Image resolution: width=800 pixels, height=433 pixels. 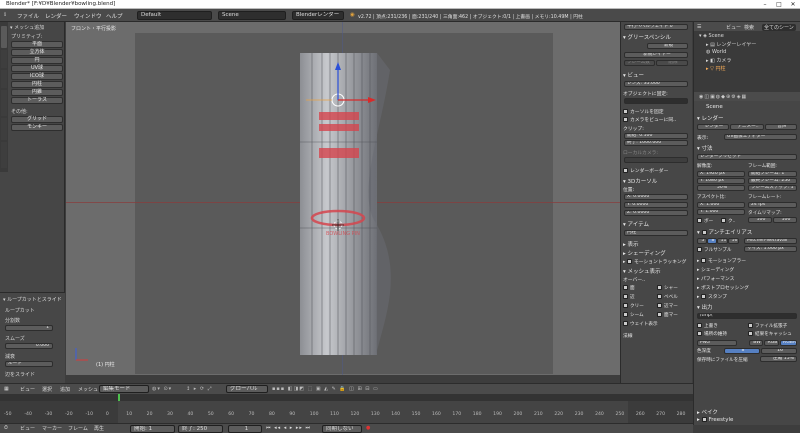 What do you see at coordinates (770, 241) in the screenshot?
I see `aa-filter-select: Mitchell-Netravali` at bounding box center [770, 241].